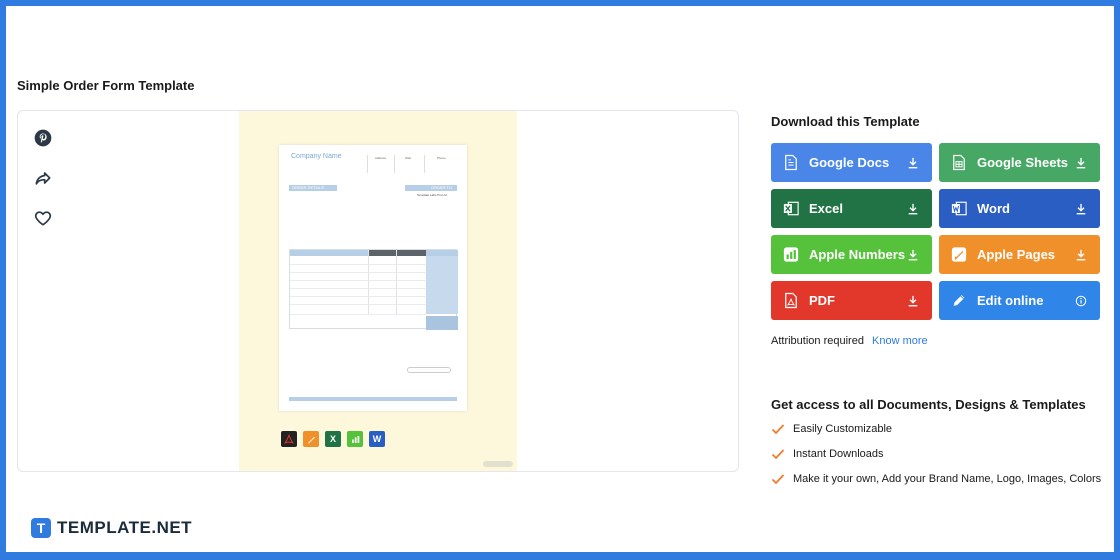 The image size is (1120, 560). Describe the element at coordinates (826, 208) in the screenshot. I see `download-button-label: Excel` at that location.